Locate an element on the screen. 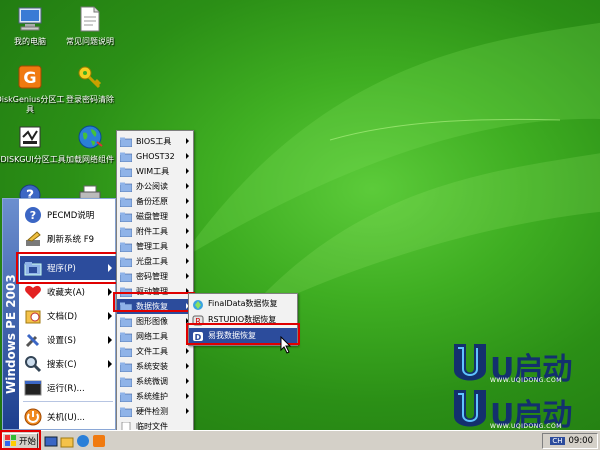 The height and width of the screenshot is (450, 600). start-item-refresh: 刷新系统 F9 is located at coordinates (68, 239).